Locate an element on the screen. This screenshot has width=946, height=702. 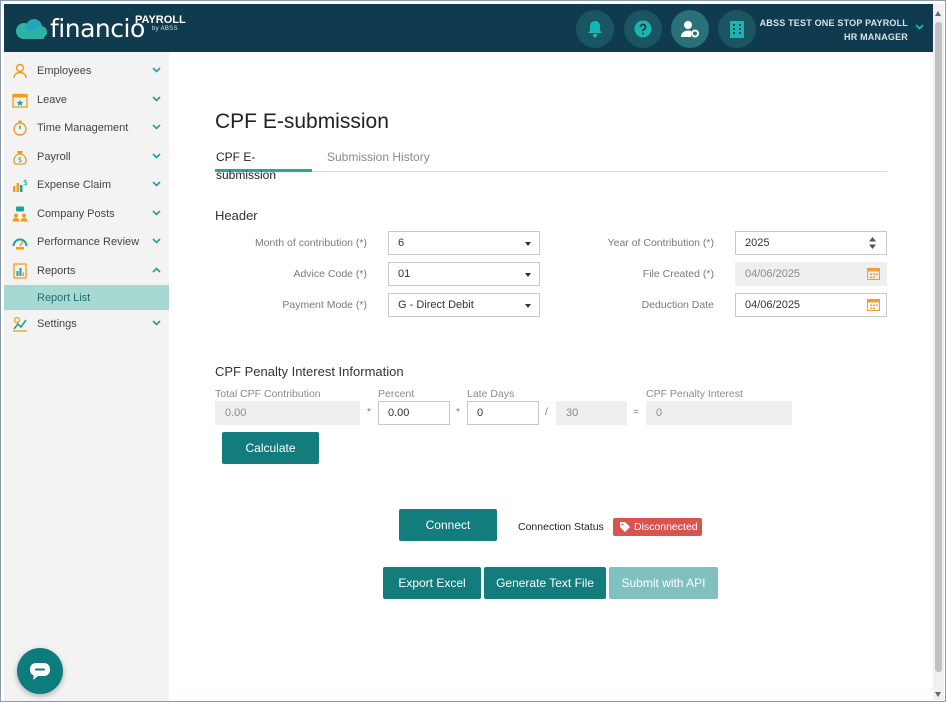
settings-chart-icon is located at coordinates (20, 324).